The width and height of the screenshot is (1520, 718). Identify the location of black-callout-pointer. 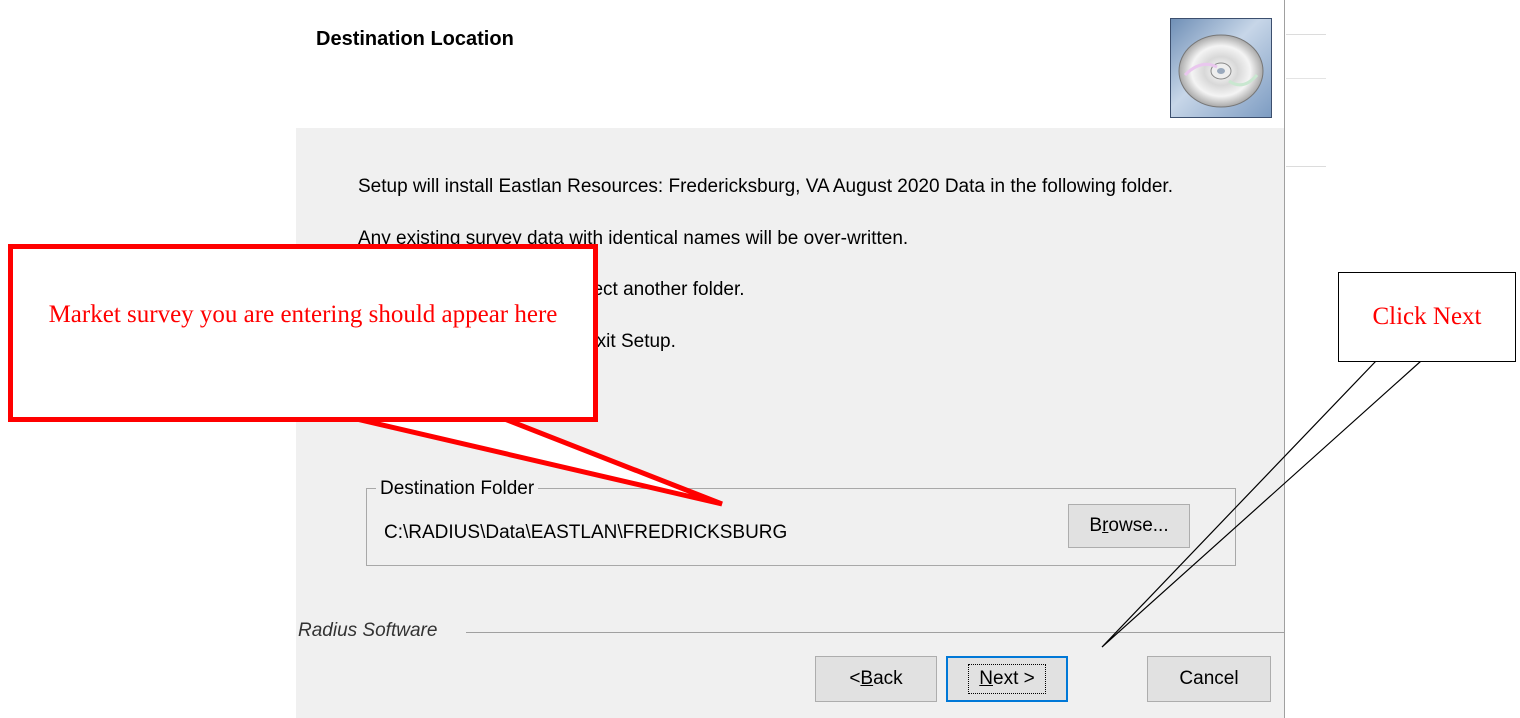
(1261, 504).